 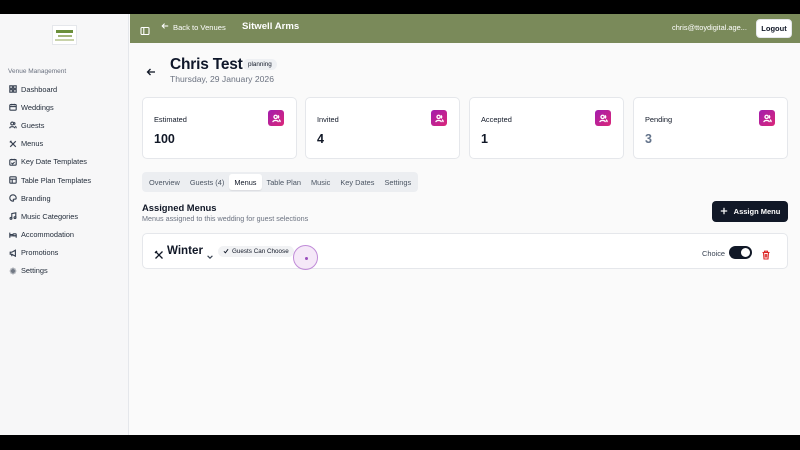 What do you see at coordinates (164, 139) in the screenshot?
I see `stat-value: 100` at bounding box center [164, 139].